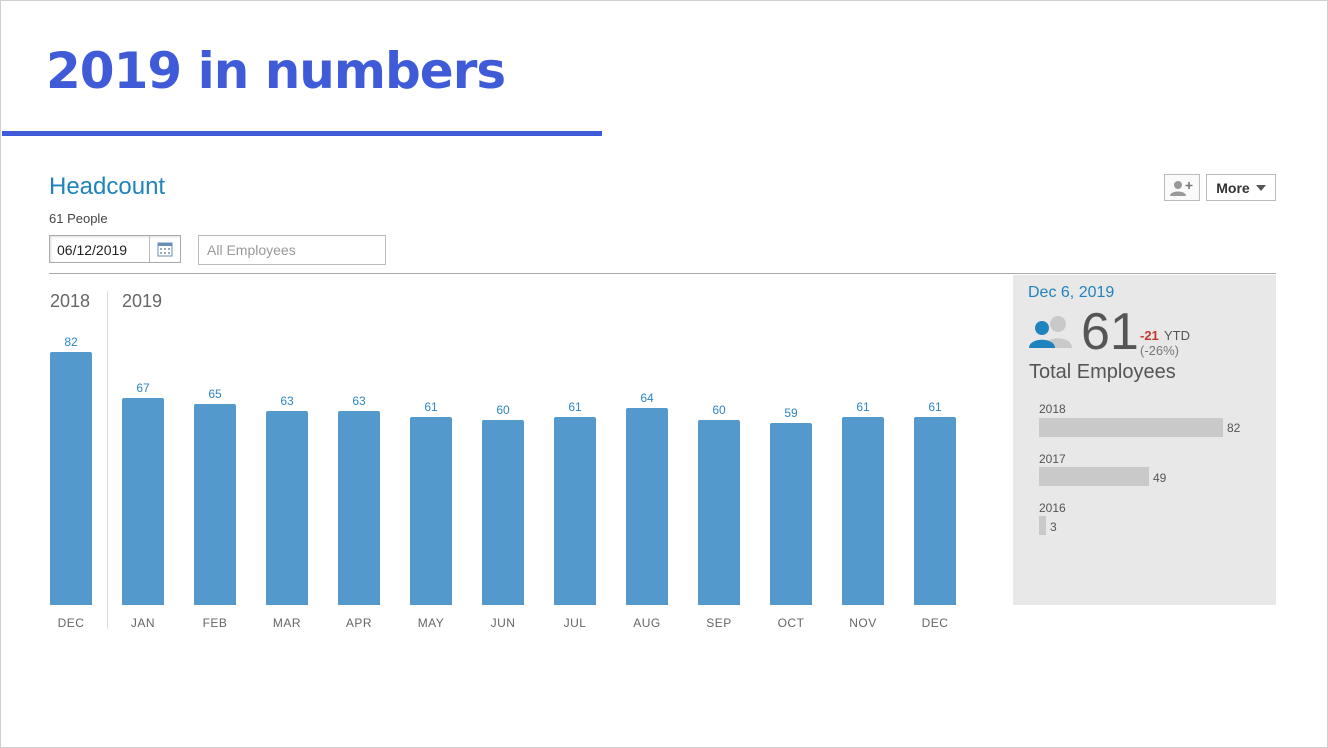  Describe the element at coordinates (1160, 478) in the screenshot. I see `history-value: 49` at that location.